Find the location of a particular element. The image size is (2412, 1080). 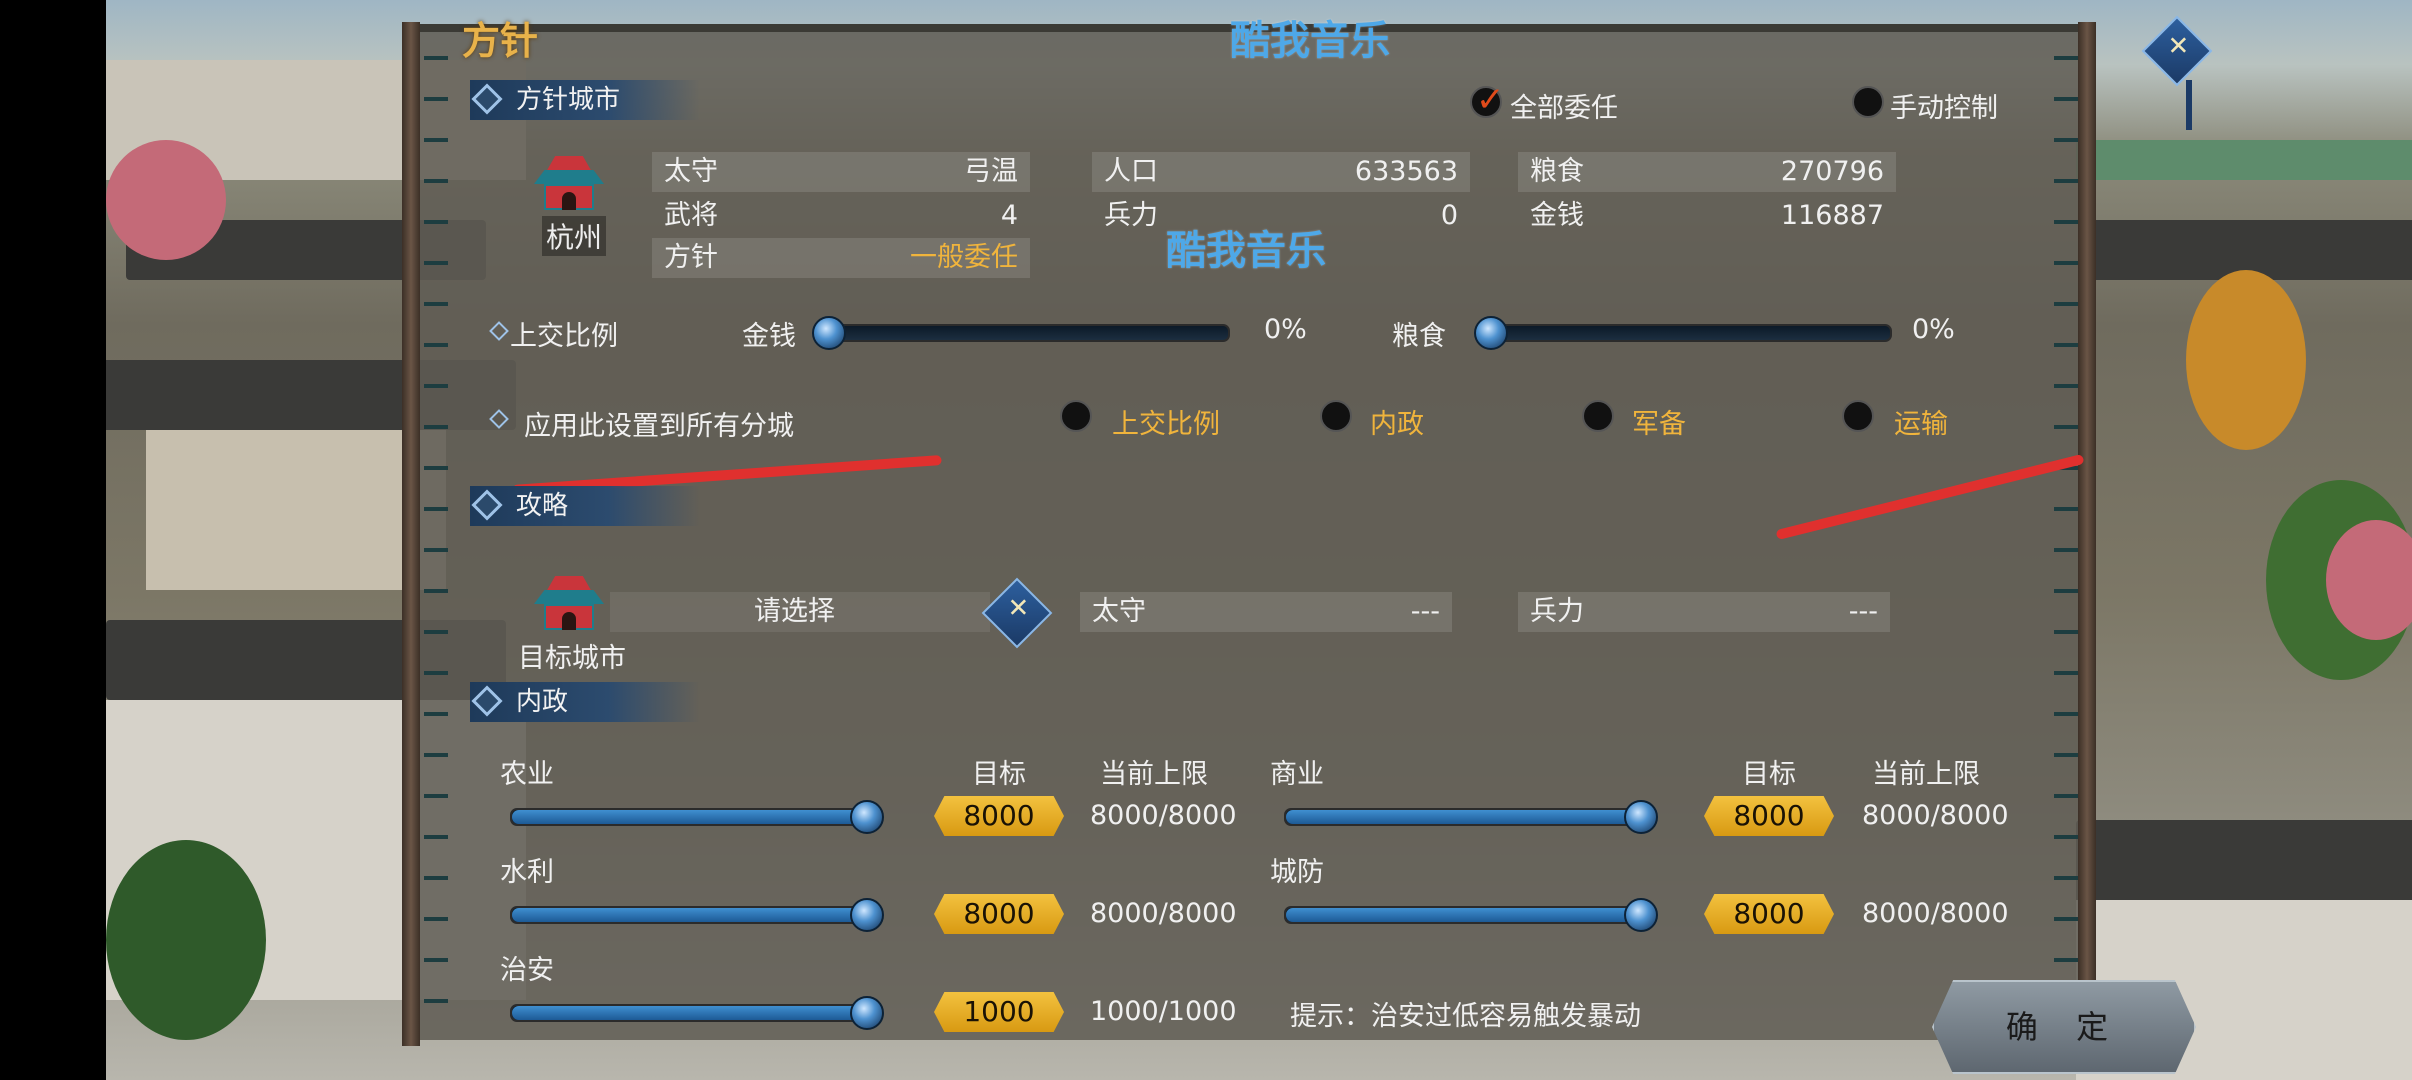

watermark-mid: 酷我音乐 is located at coordinates (1246, 251).